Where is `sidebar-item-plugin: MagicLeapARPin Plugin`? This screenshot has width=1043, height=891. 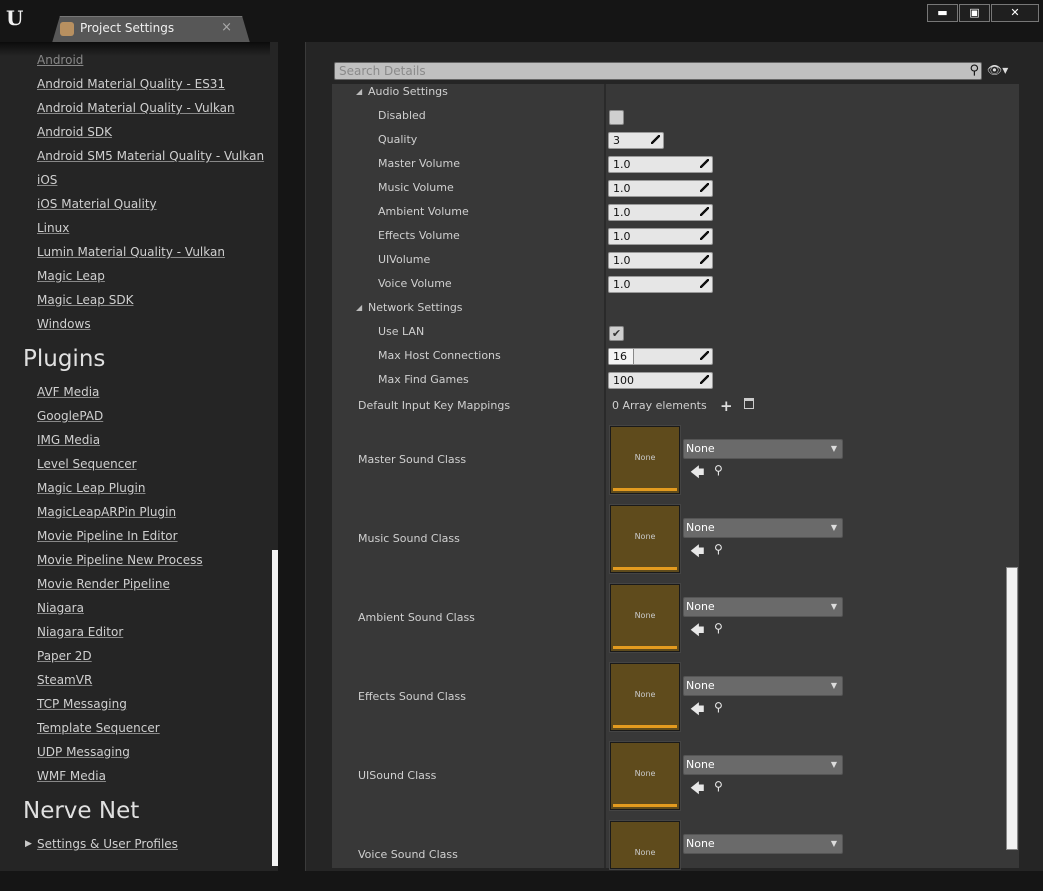 sidebar-item-plugin: MagicLeapARPin Plugin is located at coordinates (106, 512).